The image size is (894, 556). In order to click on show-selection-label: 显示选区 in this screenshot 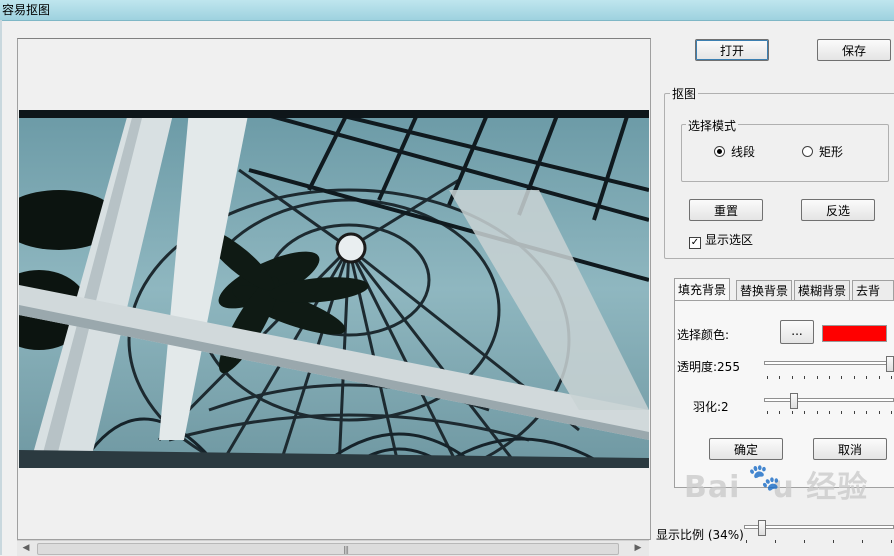, I will do `click(729, 240)`.